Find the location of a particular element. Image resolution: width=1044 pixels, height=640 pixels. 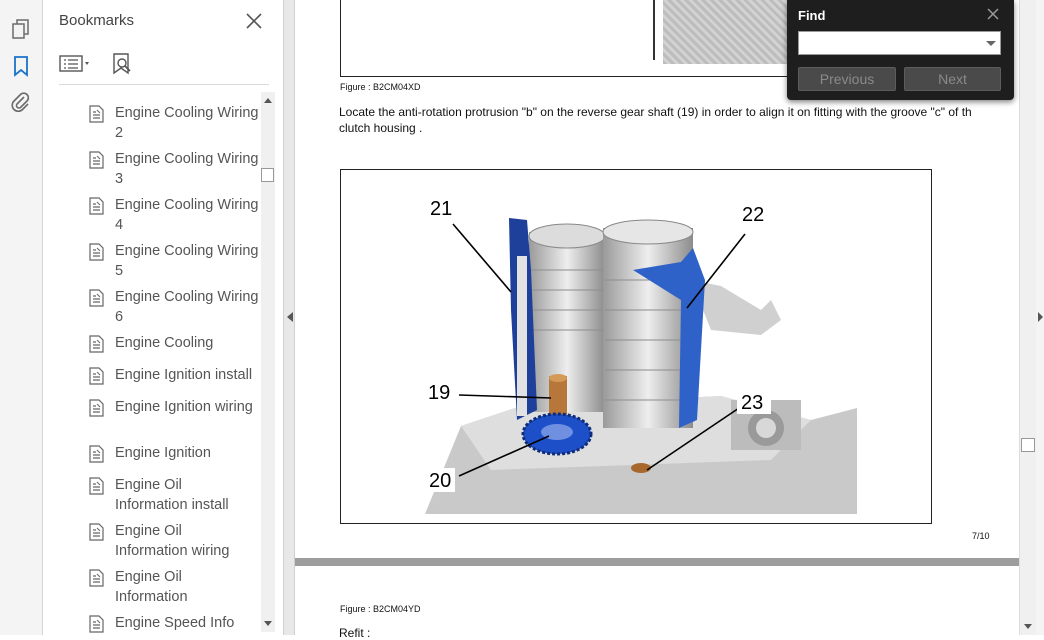

top-figure is located at coordinates (565, 38).